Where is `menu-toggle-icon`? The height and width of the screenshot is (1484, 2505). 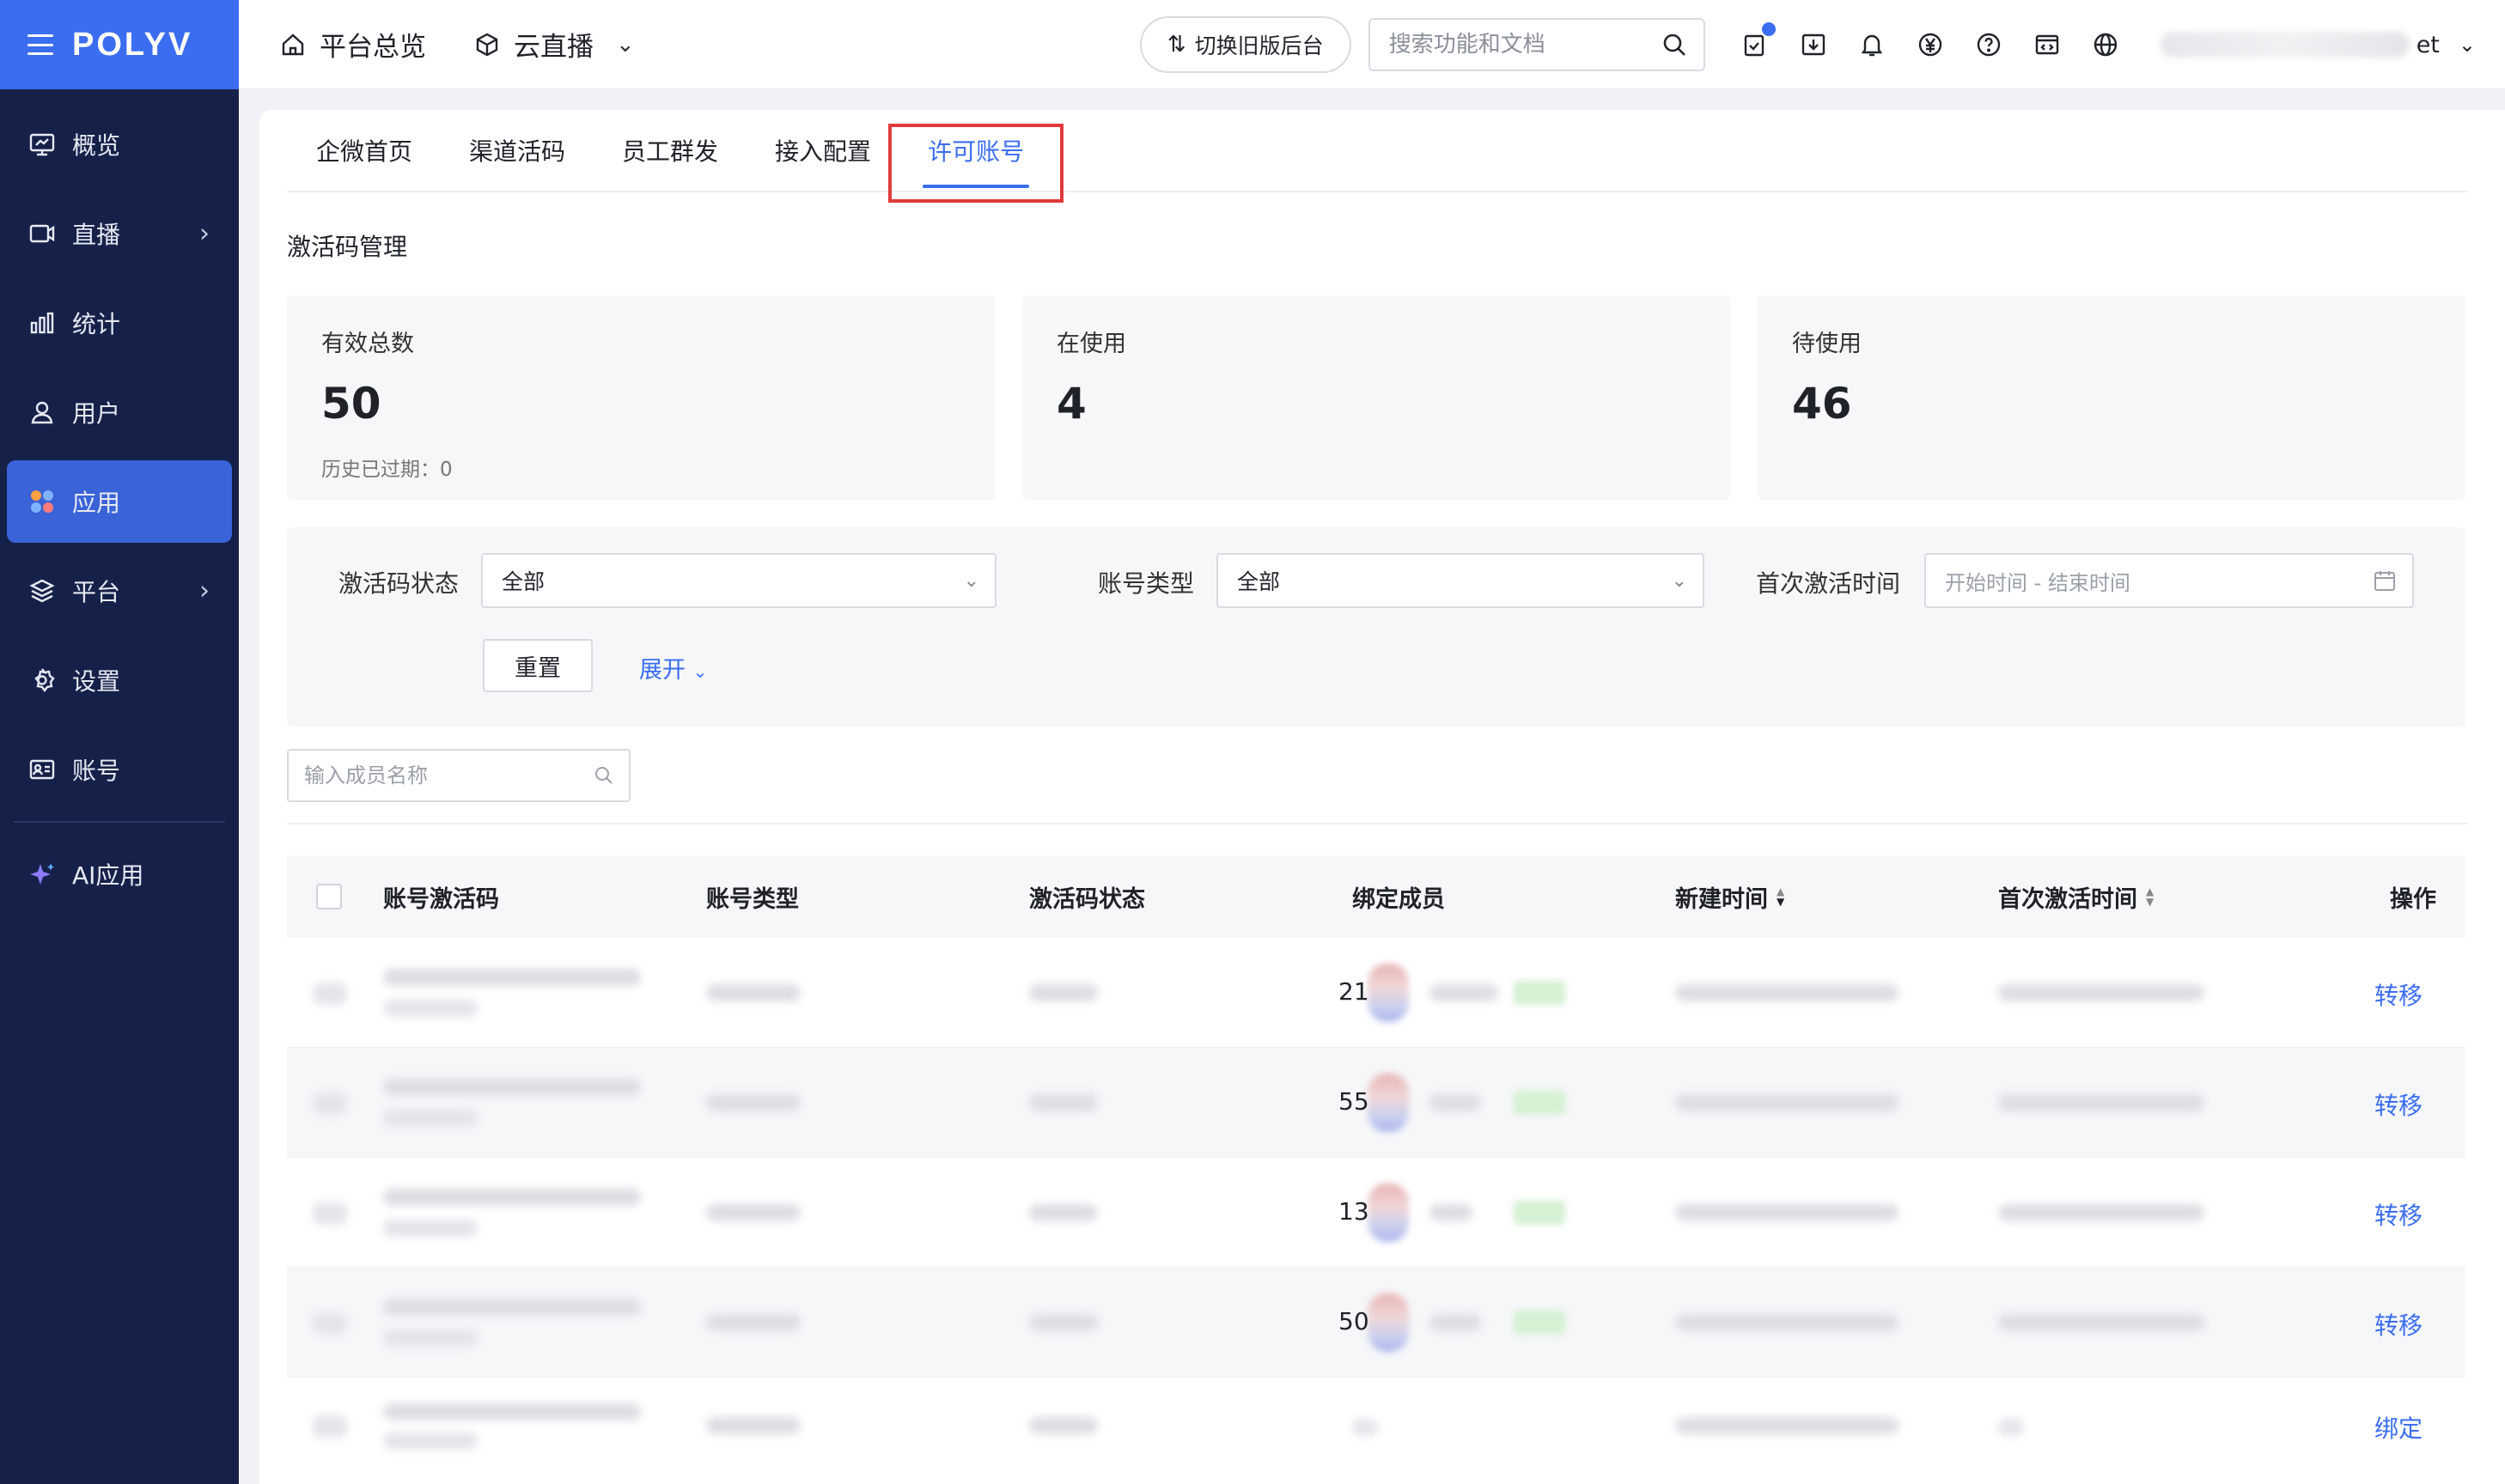 menu-toggle-icon is located at coordinates (40, 44).